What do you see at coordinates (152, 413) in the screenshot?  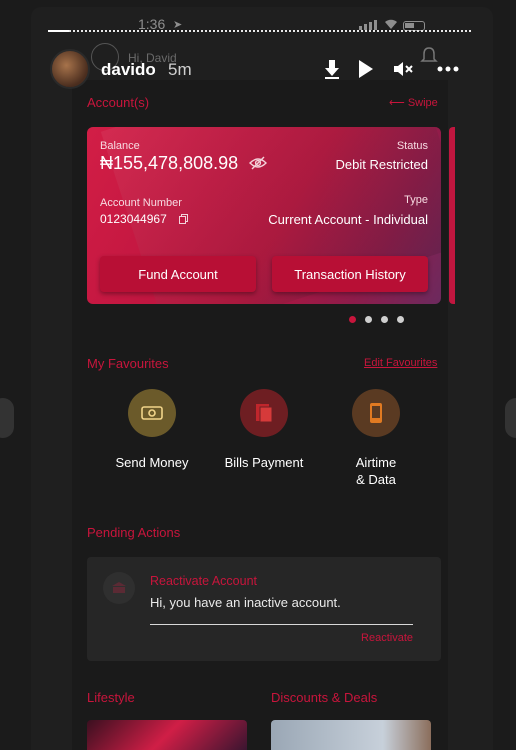 I see `money-icon` at bounding box center [152, 413].